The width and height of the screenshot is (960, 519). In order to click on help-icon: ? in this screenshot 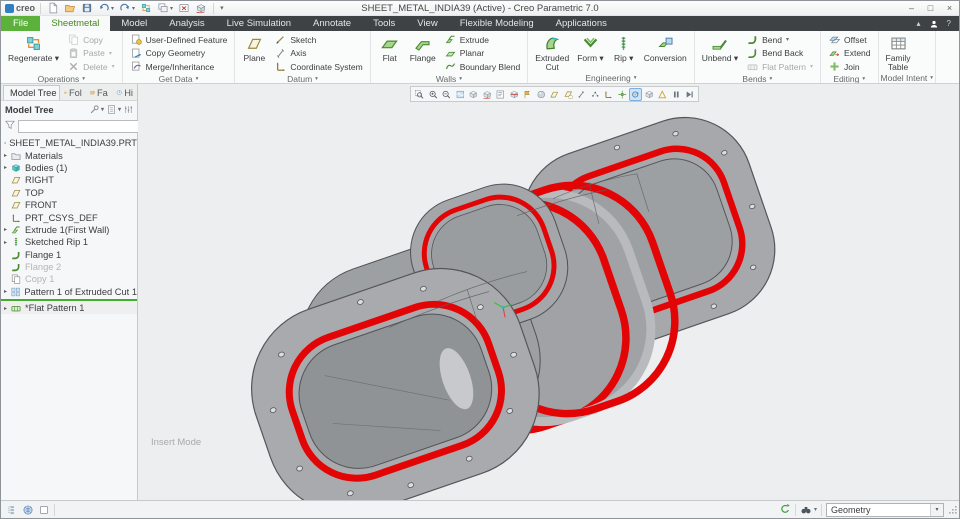, I will do `click(949, 23)`.